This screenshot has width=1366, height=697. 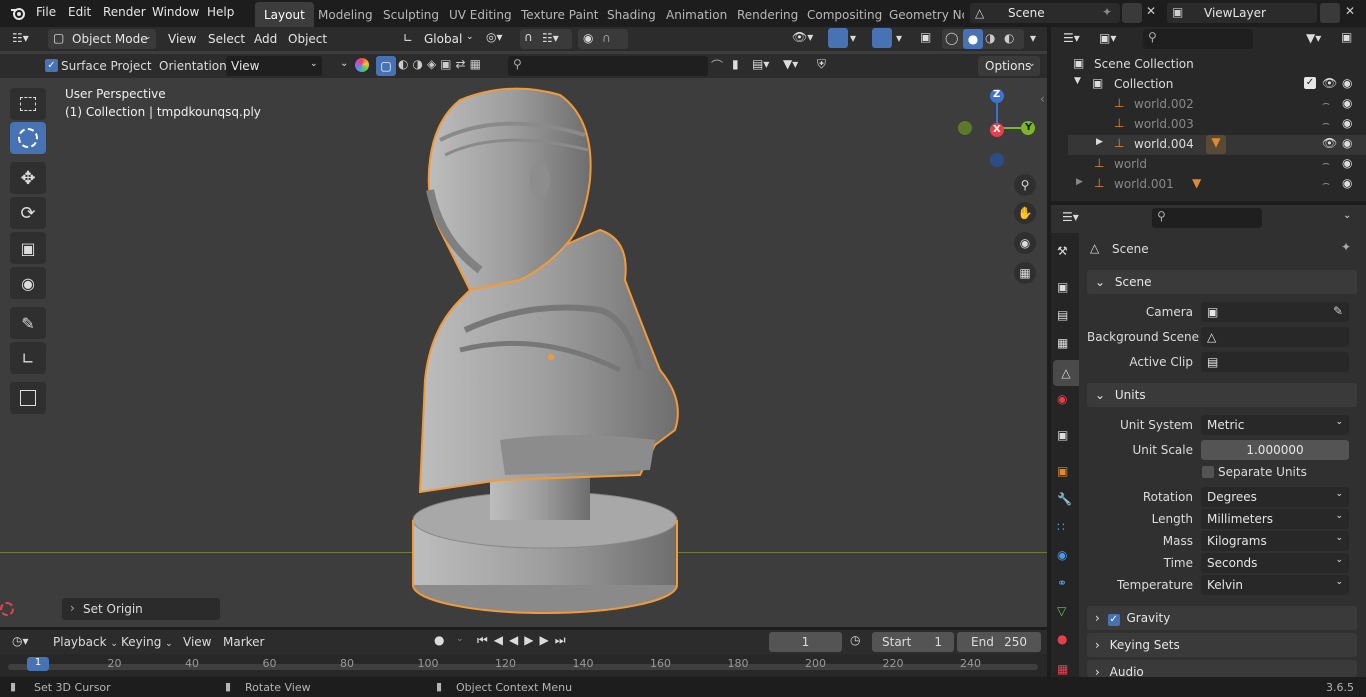 I want to click on menu-view: View, so click(x=182, y=39).